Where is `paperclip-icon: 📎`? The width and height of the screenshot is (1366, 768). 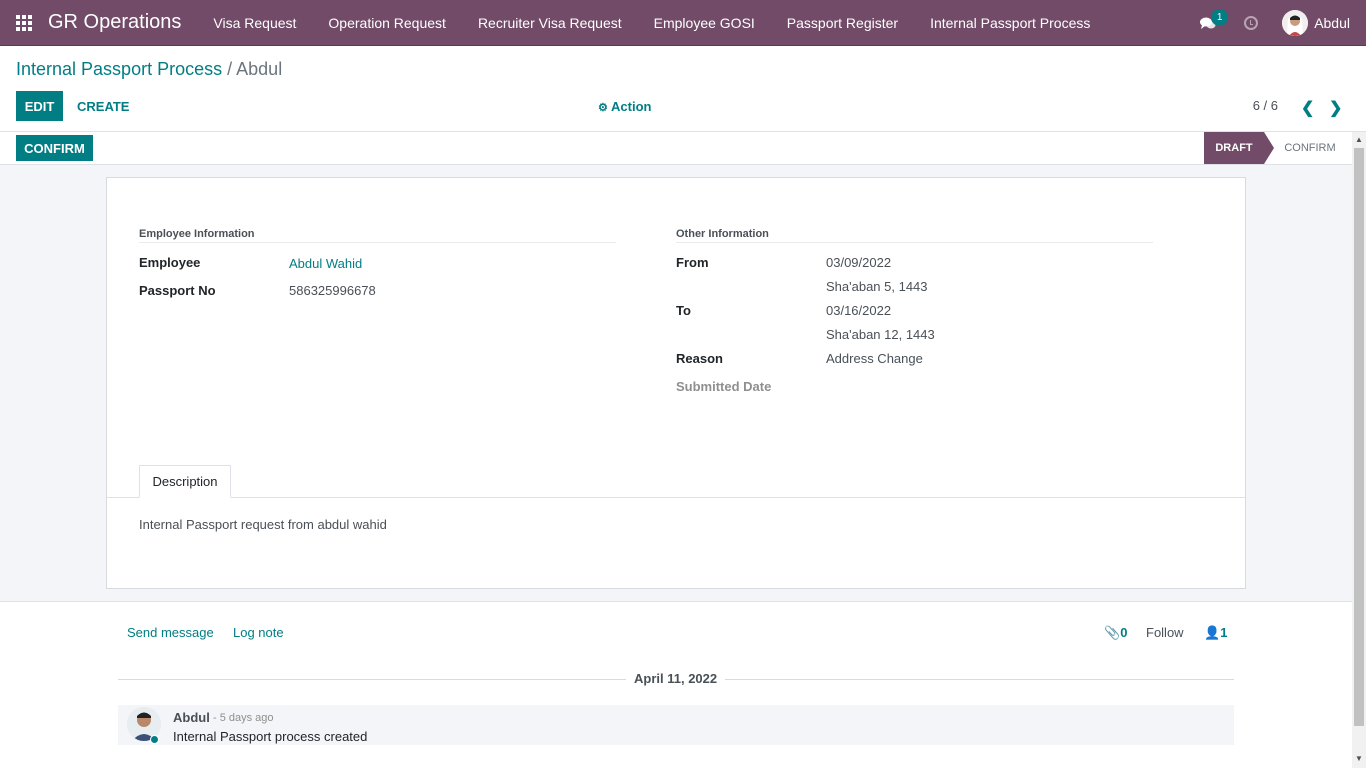 paperclip-icon: 📎 is located at coordinates (1112, 632).